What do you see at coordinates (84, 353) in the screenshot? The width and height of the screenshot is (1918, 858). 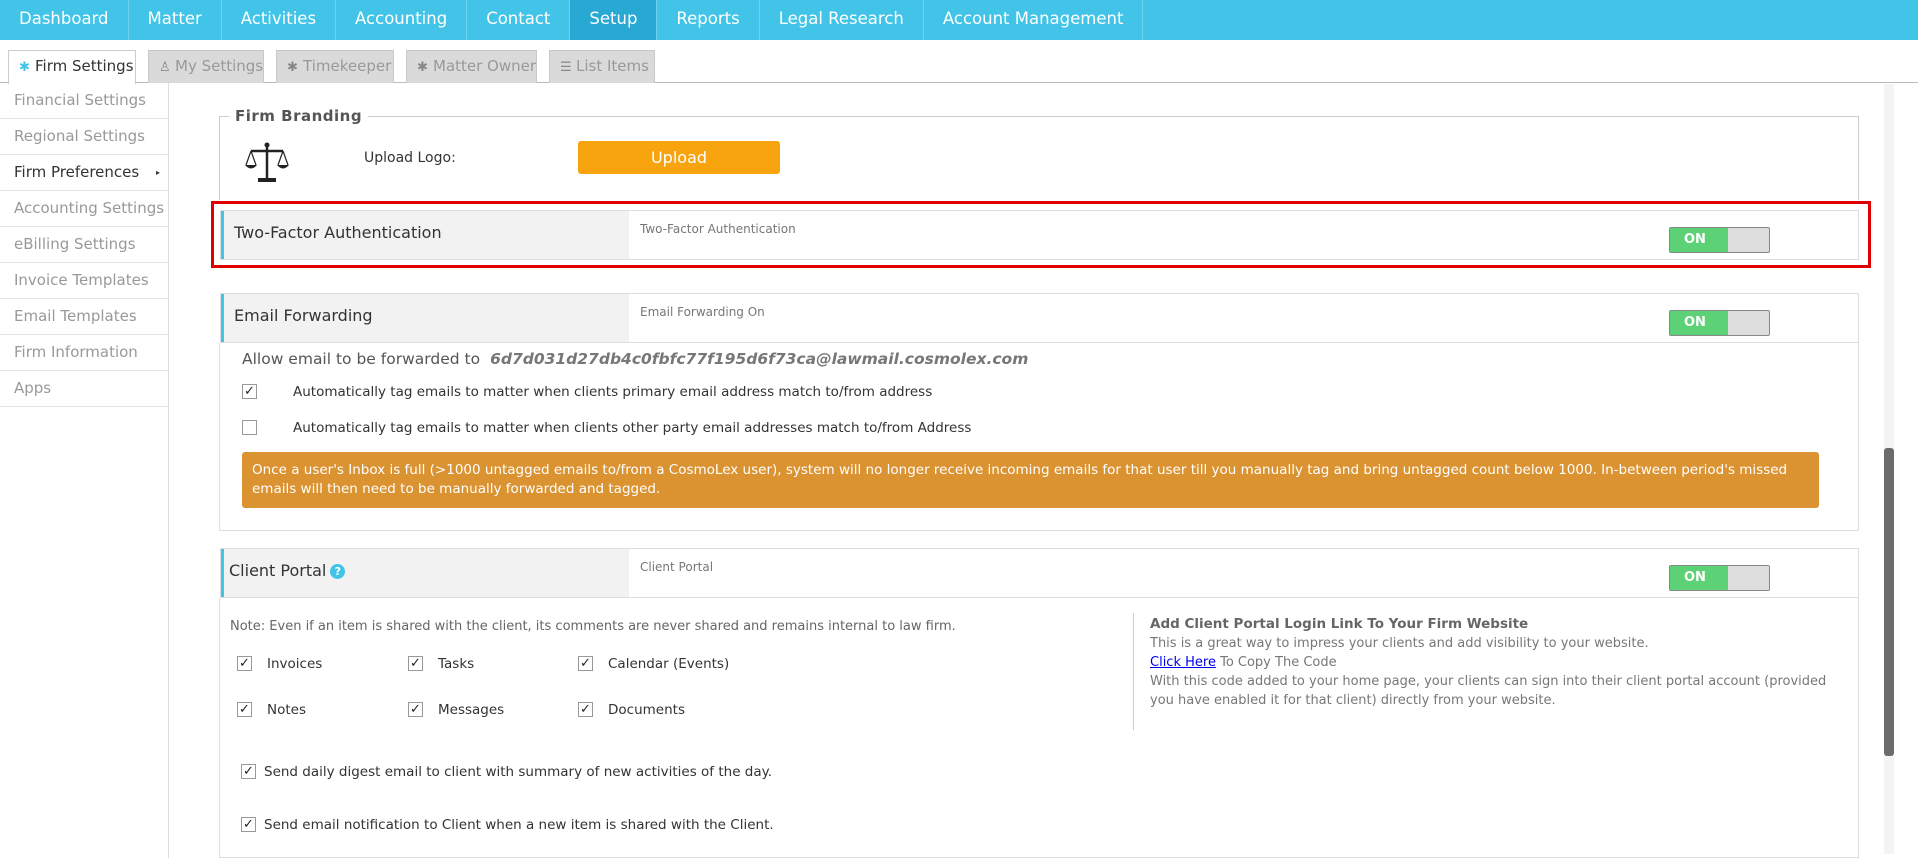 I see `sidebar-item-firm-information: Firm Information` at bounding box center [84, 353].